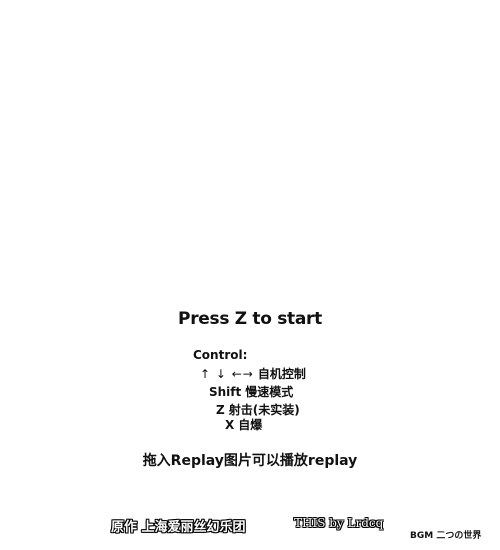 This screenshot has height=550, width=500. What do you see at coordinates (446, 536) in the screenshot?
I see `credit-bgm: BGM 二つの世界` at bounding box center [446, 536].